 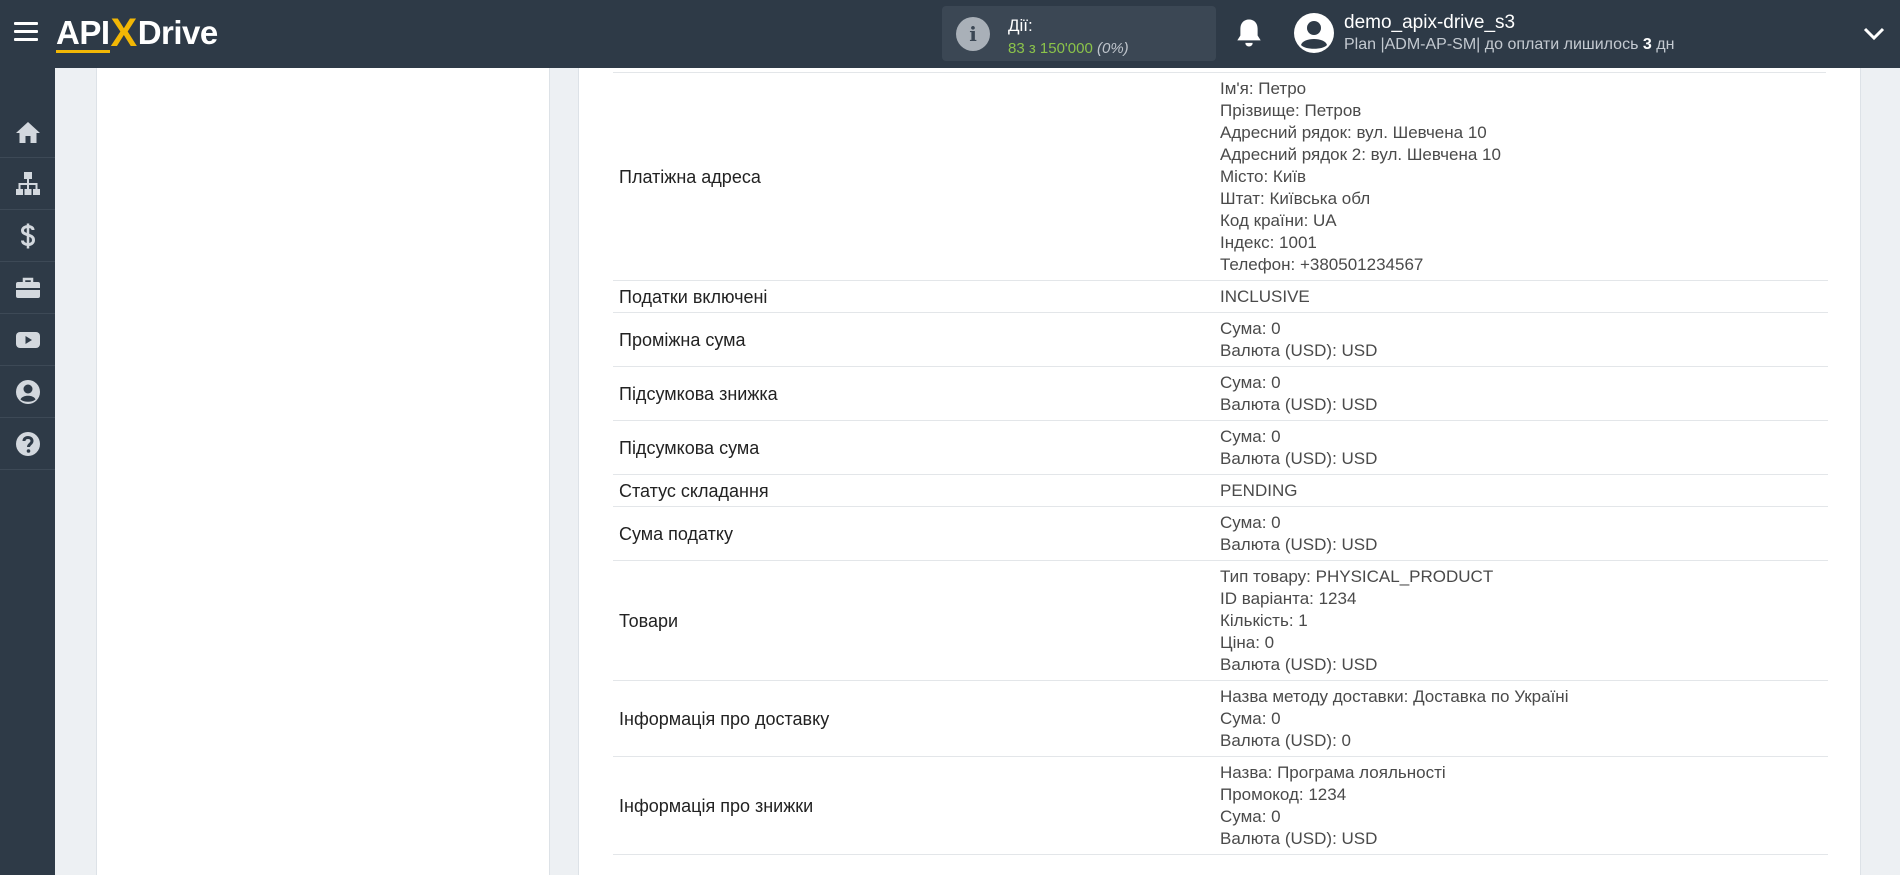 What do you see at coordinates (1259, 490) in the screenshot?
I see `row-value-line: PENDING` at bounding box center [1259, 490].